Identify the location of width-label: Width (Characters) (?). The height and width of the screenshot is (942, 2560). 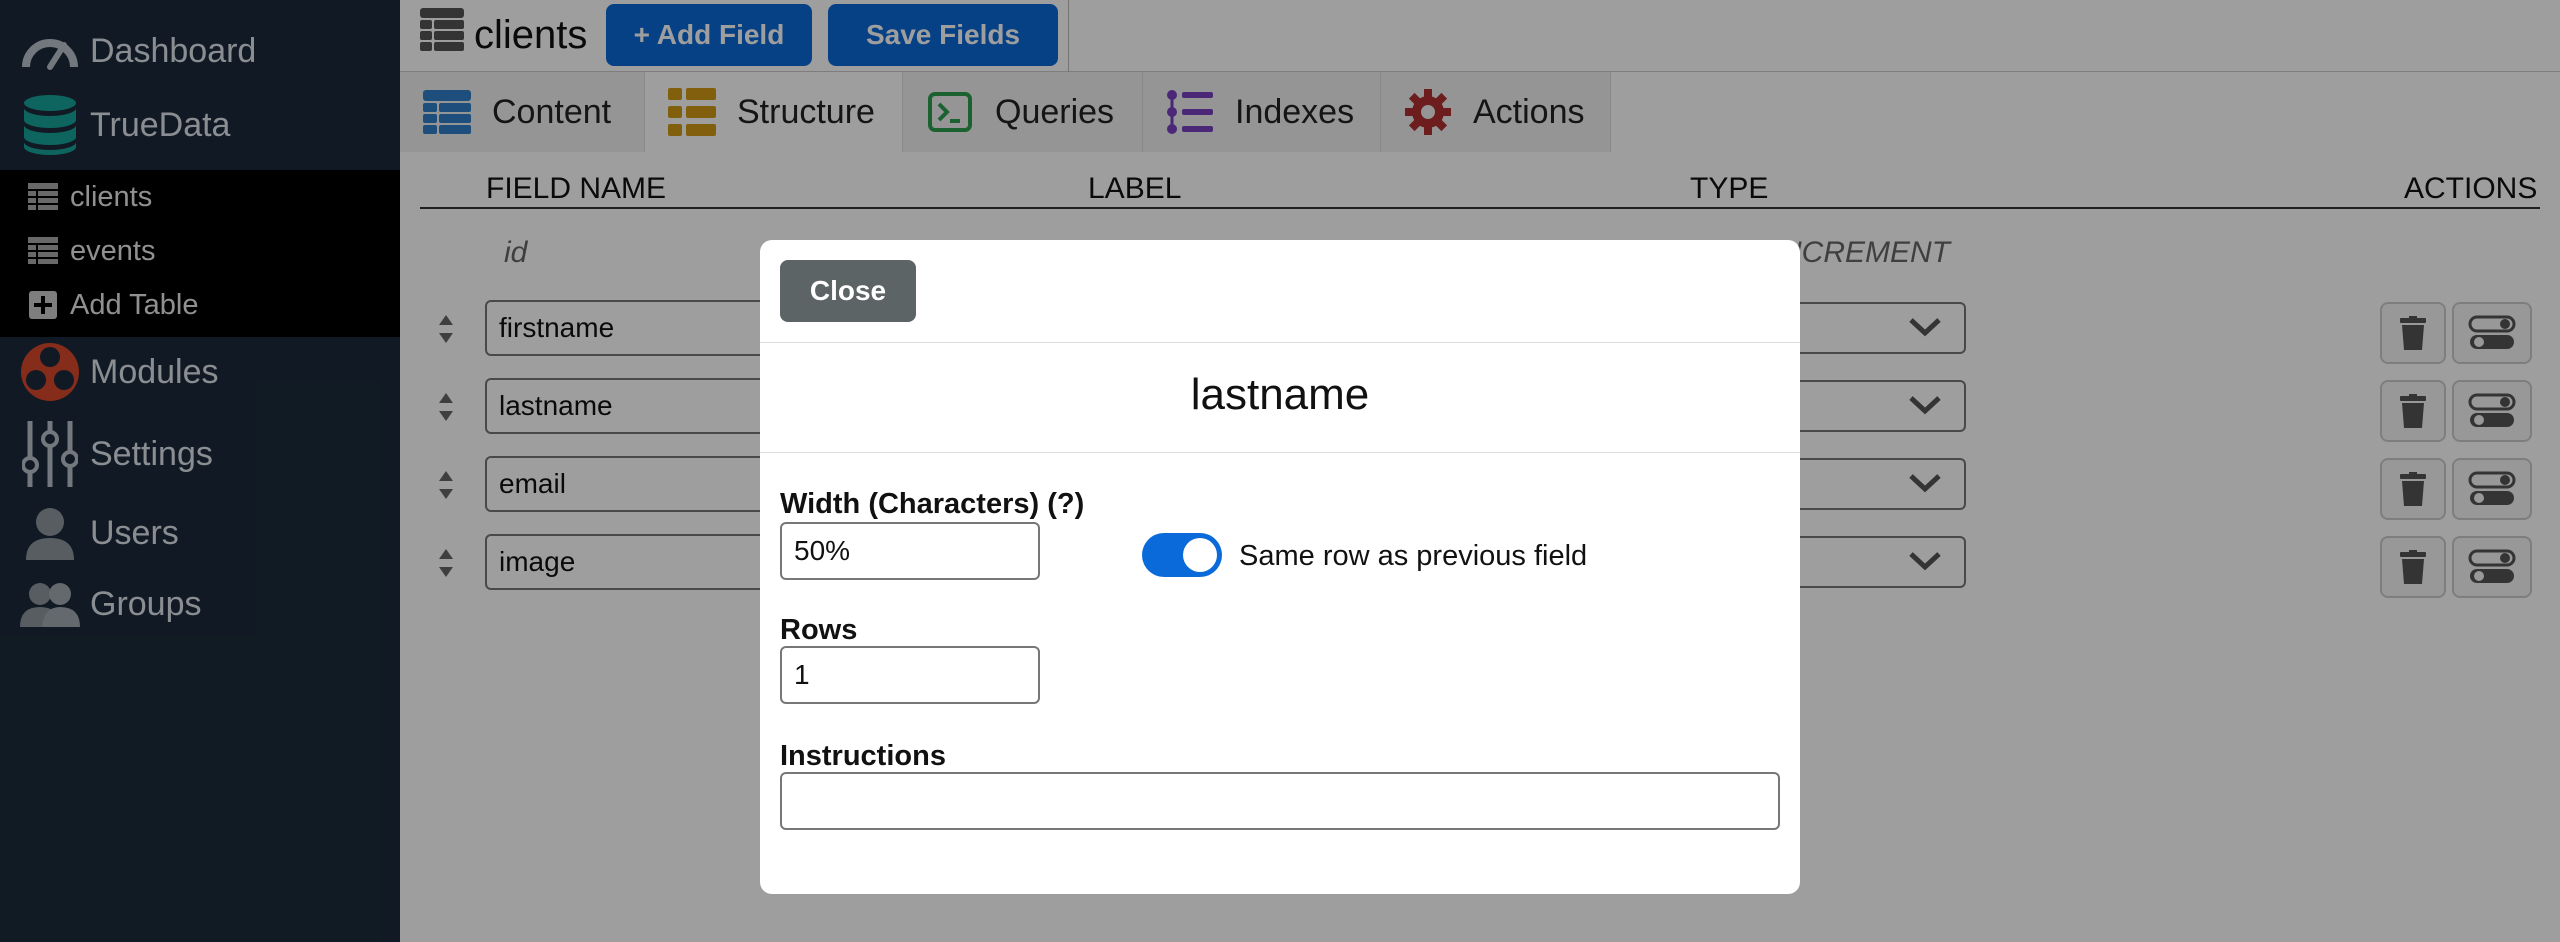
(932, 504).